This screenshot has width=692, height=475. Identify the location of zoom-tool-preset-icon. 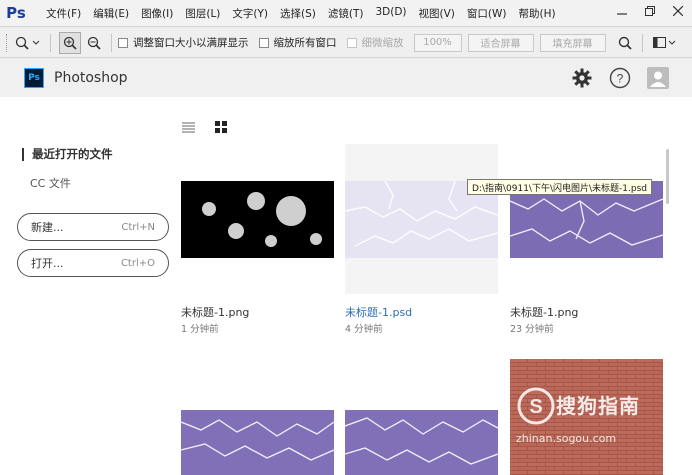
(28, 43).